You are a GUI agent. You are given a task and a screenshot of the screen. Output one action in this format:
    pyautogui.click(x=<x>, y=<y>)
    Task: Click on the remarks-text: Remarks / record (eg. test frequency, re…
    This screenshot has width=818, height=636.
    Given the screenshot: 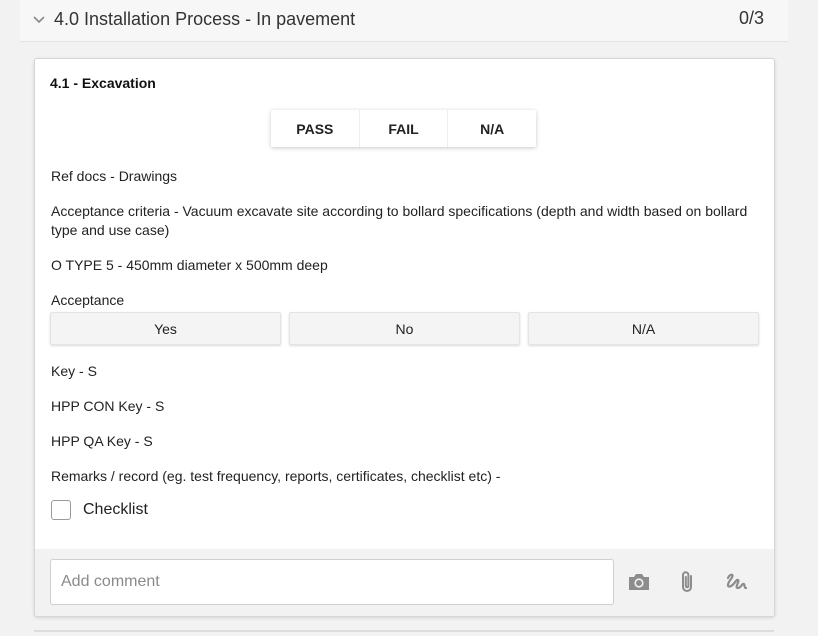 What is the action you would take?
    pyautogui.click(x=276, y=476)
    